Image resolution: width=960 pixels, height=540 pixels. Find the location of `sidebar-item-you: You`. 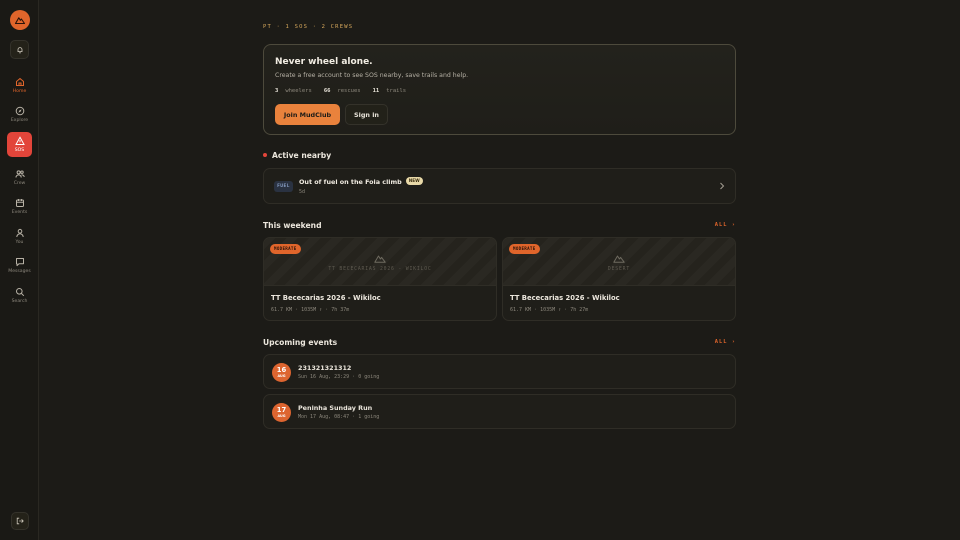

sidebar-item-you: You is located at coordinates (19, 236).